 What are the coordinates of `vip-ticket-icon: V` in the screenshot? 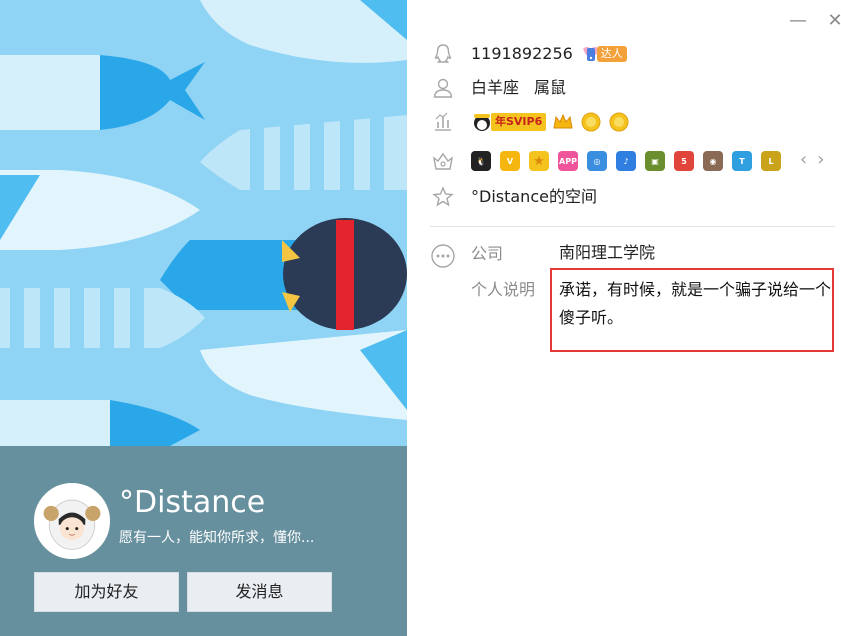 It's located at (510, 161).